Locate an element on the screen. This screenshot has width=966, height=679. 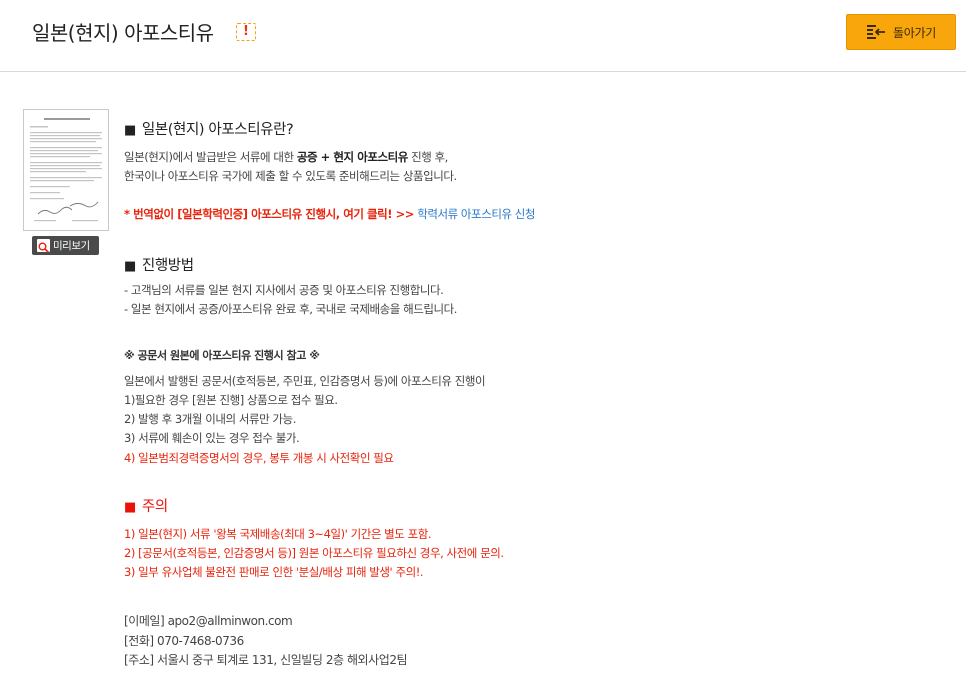
contact-phone: [전화] 070-7468-0736 is located at coordinates (184, 641).